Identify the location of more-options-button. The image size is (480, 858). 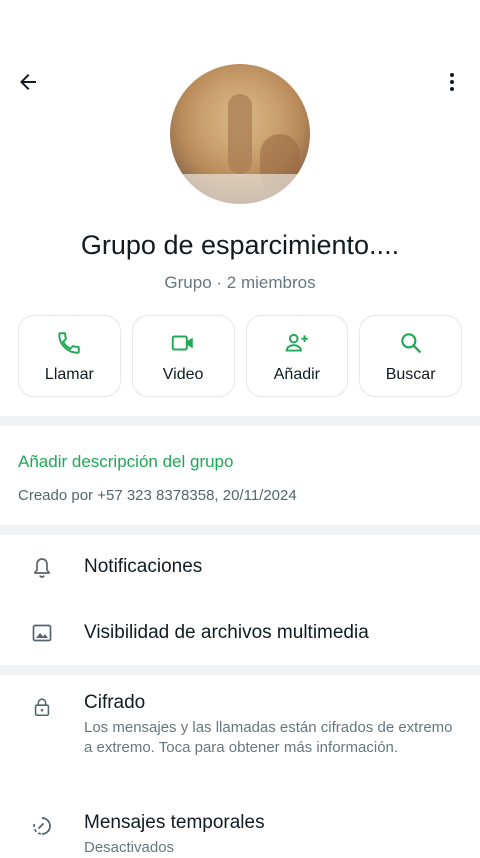
(452, 82).